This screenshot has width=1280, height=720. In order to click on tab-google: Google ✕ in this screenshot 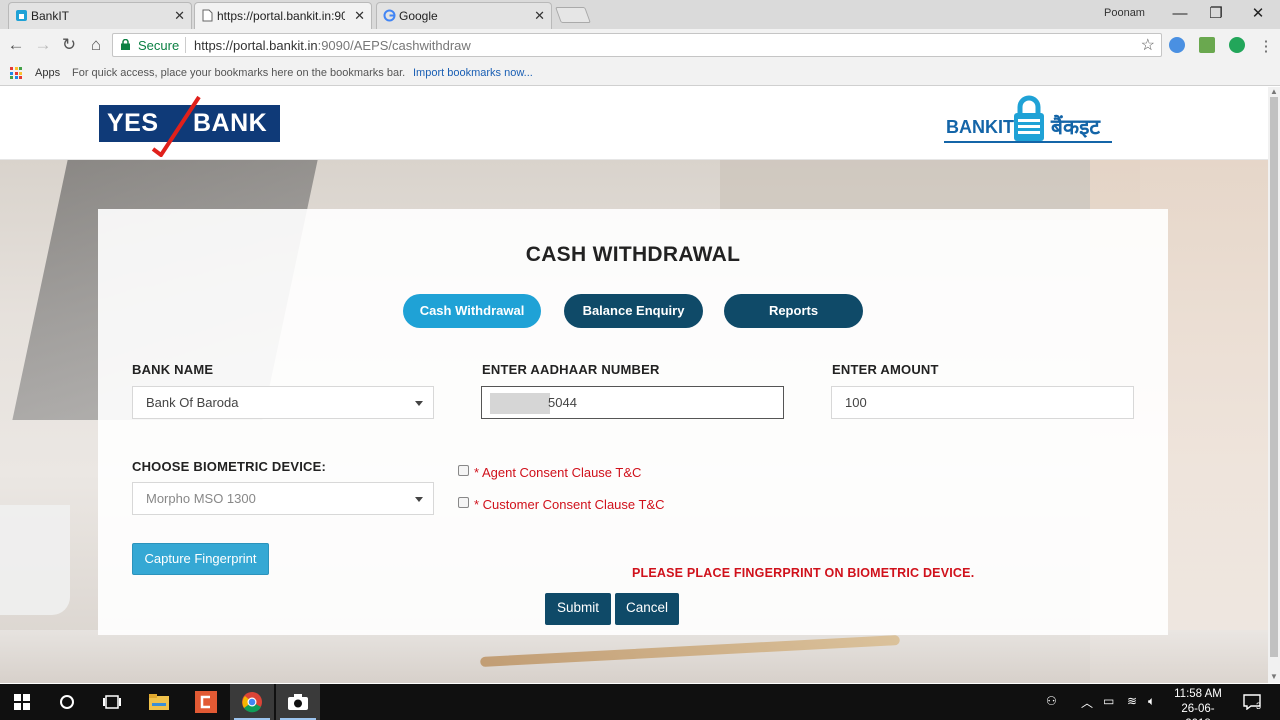, I will do `click(464, 15)`.